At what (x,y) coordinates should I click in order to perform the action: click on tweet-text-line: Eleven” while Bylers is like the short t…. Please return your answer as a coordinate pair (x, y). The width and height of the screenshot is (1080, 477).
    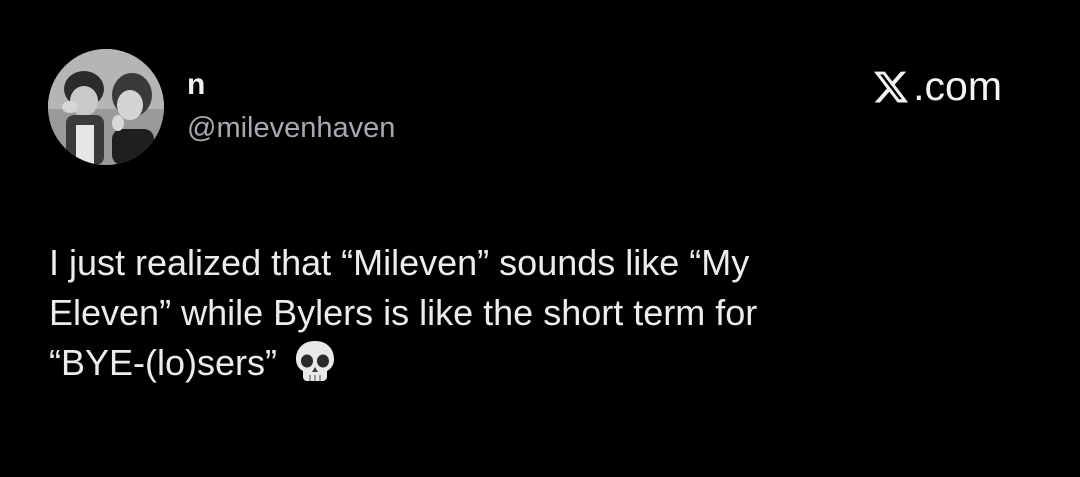
    Looking at the image, I should click on (403, 312).